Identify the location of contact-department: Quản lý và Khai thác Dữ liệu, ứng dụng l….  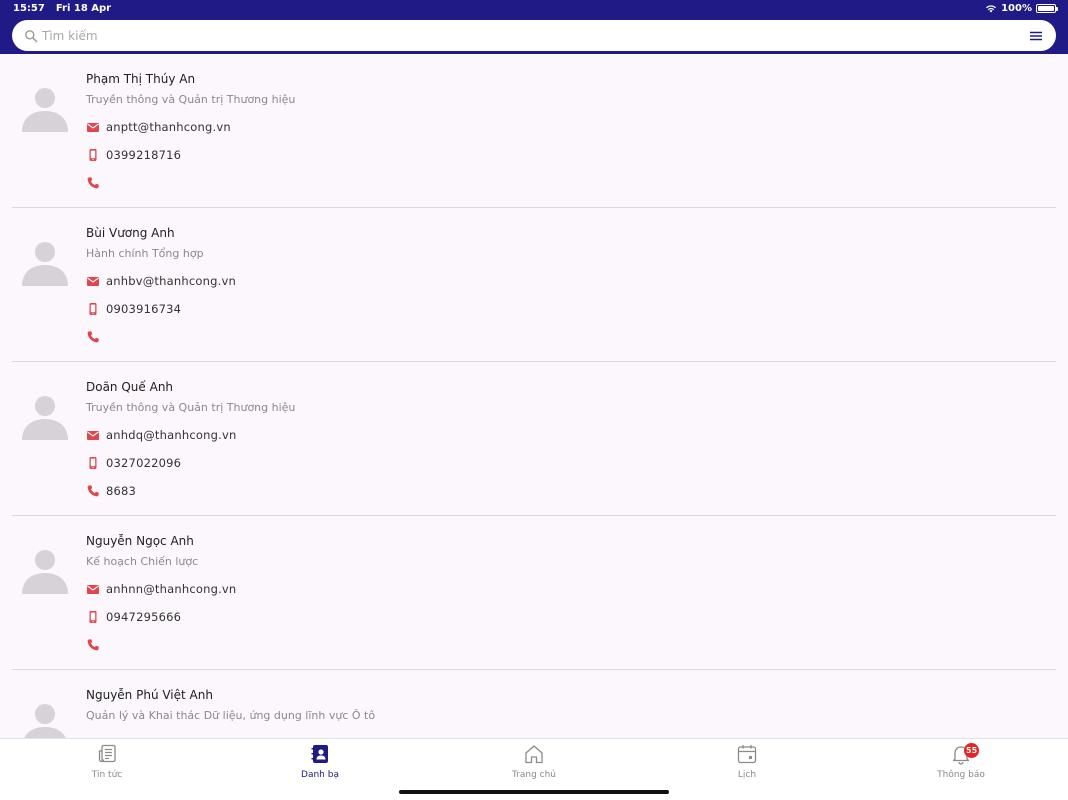
(231, 715).